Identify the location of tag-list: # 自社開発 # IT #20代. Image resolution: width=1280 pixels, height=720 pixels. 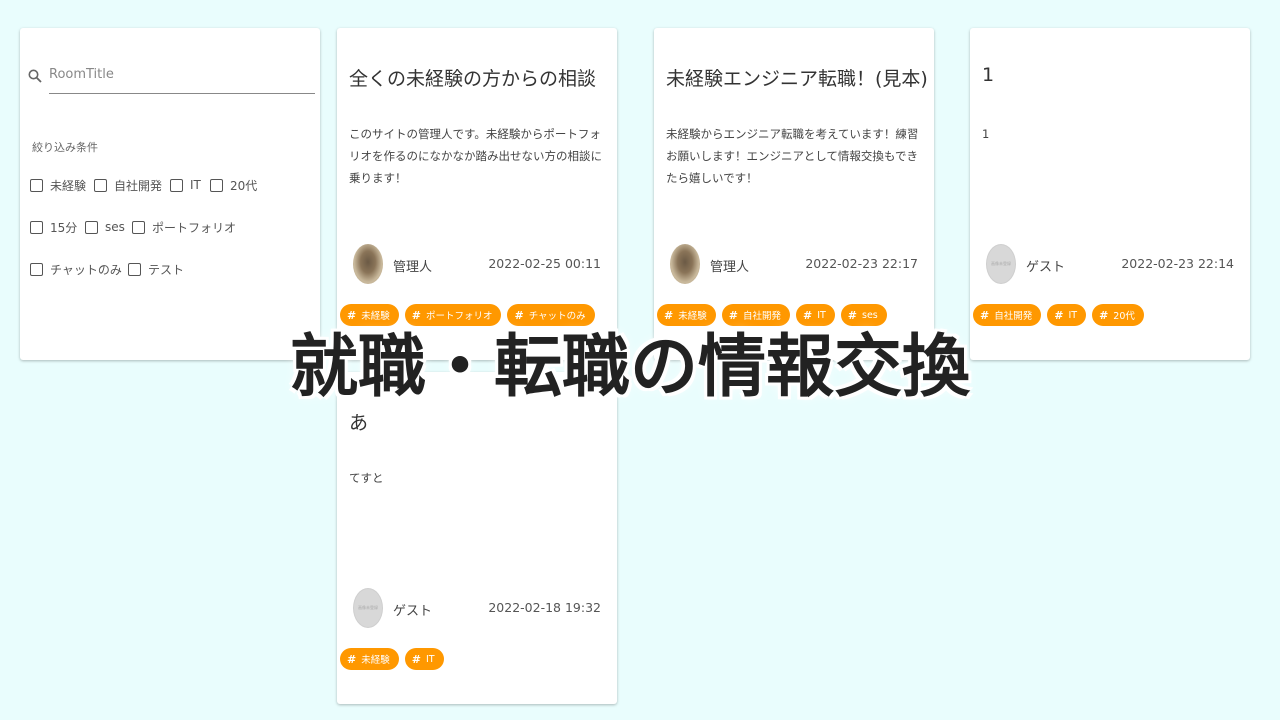
(1058, 315).